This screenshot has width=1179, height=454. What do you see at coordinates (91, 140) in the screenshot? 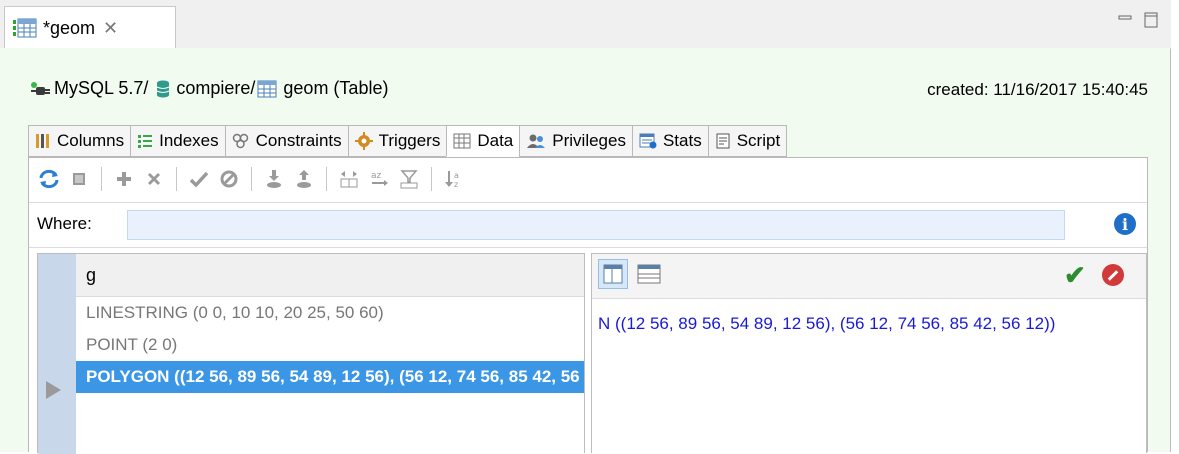
I see `tab-label: Columns` at bounding box center [91, 140].